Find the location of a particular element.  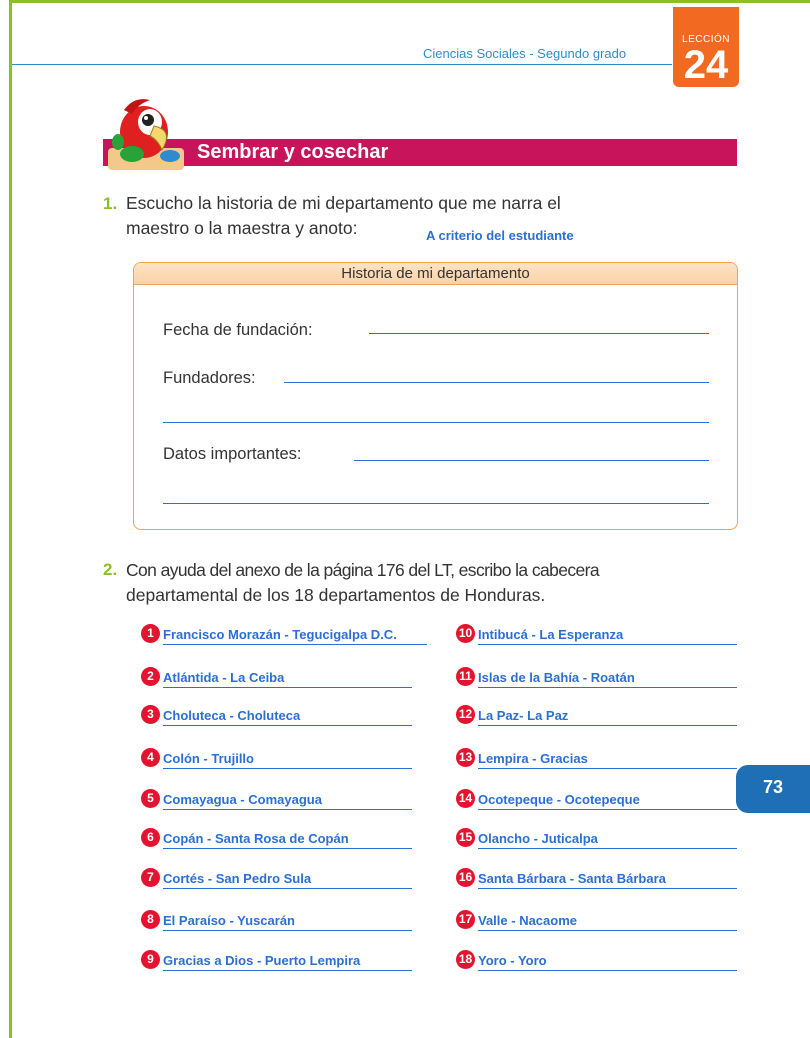

department-capital-text: Islas de la Bahía - Roatán is located at coordinates (556, 677).